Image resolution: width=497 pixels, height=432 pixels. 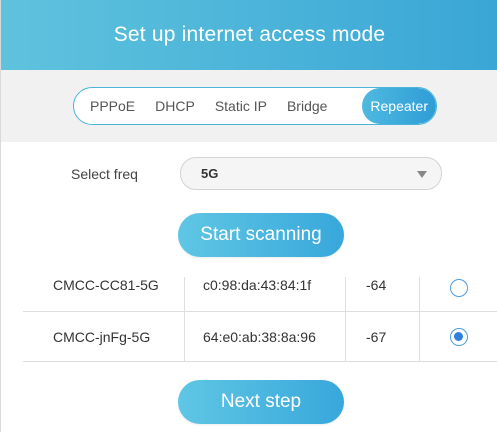 I want to click on table-row: CMCC-CC81-5G c0:98:da:43:84:1f -64, so click(x=260, y=289).